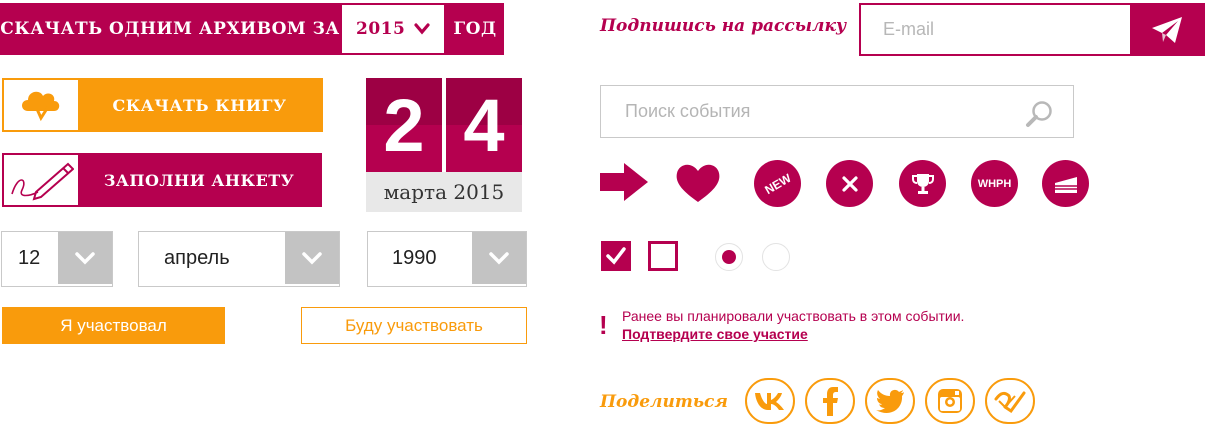  I want to click on year-select: 1990, so click(447, 259).